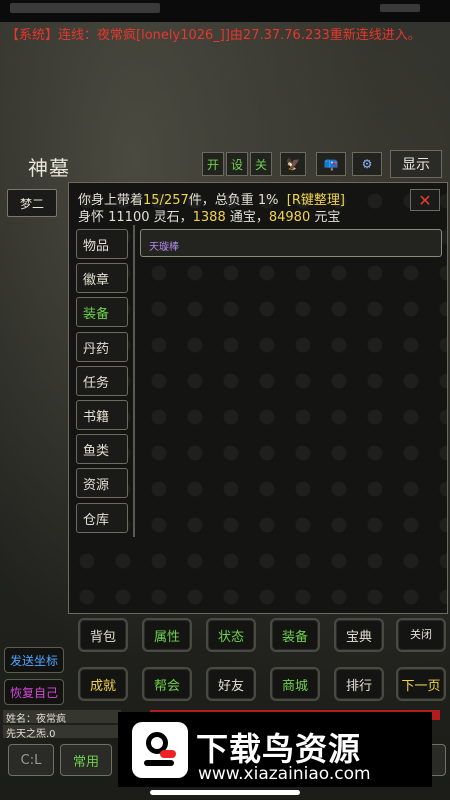 This screenshot has height=800, width=450. I want to click on tongbao-value: 1388, so click(209, 217).